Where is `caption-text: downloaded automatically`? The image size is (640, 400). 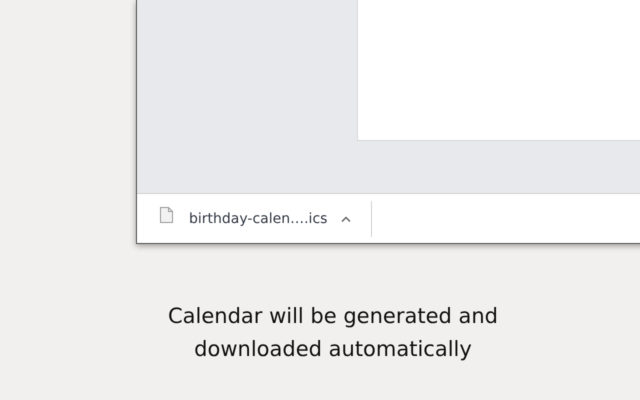
caption-text: downloaded automatically is located at coordinates (333, 349).